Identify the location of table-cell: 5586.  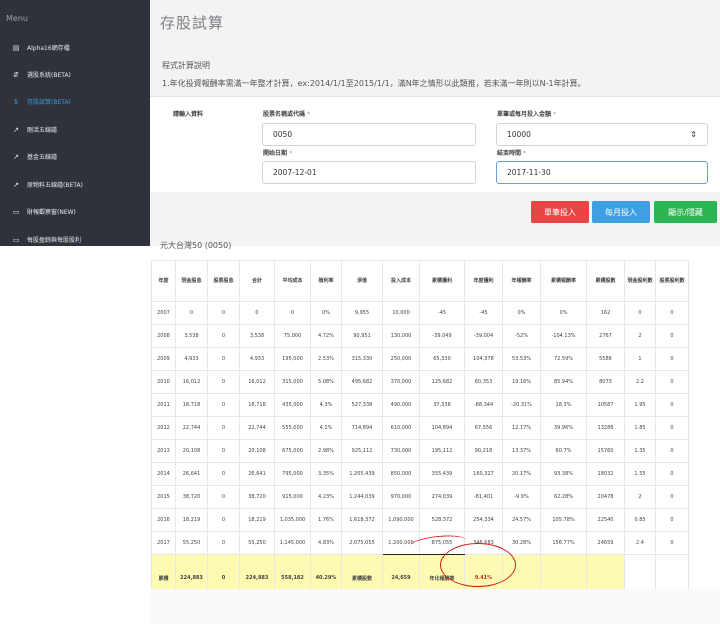
(605, 359).